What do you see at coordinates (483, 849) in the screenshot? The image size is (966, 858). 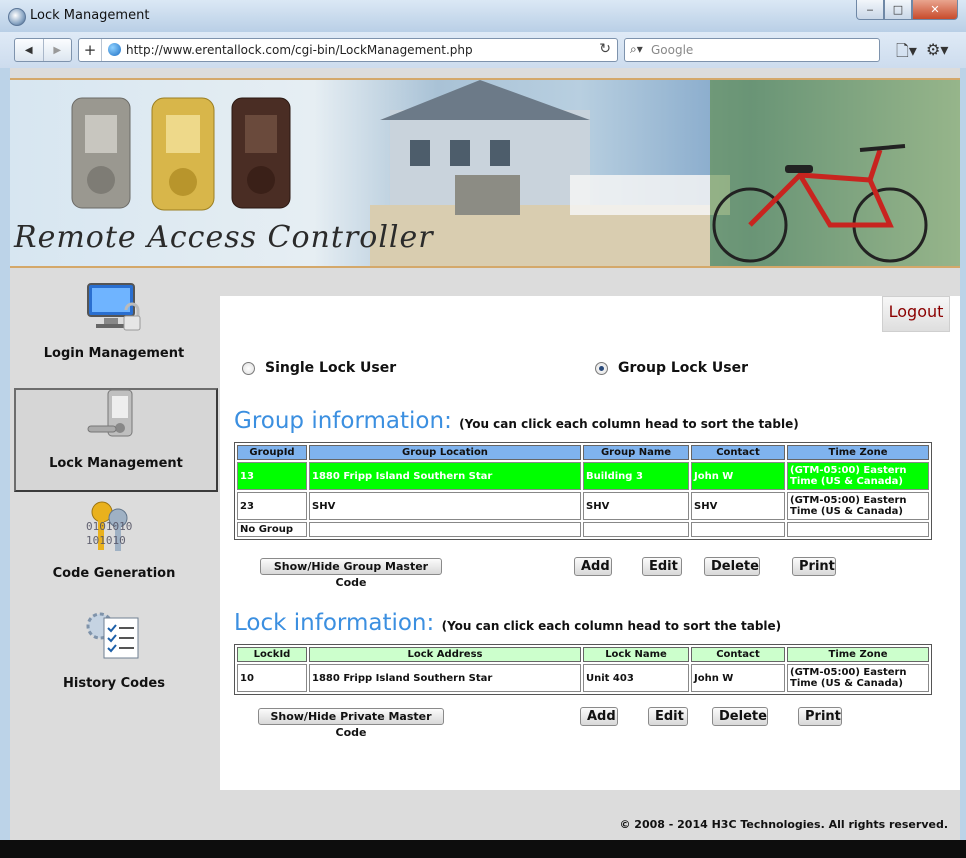 I see `status-bar` at bounding box center [483, 849].